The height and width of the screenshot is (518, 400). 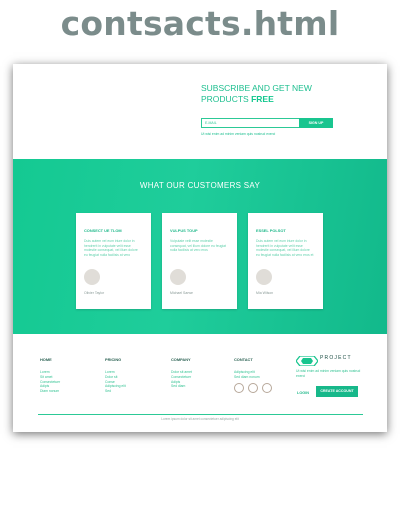 What do you see at coordinates (262, 99) in the screenshot?
I see `subscribe-title-emphasis: FREE` at bounding box center [262, 99].